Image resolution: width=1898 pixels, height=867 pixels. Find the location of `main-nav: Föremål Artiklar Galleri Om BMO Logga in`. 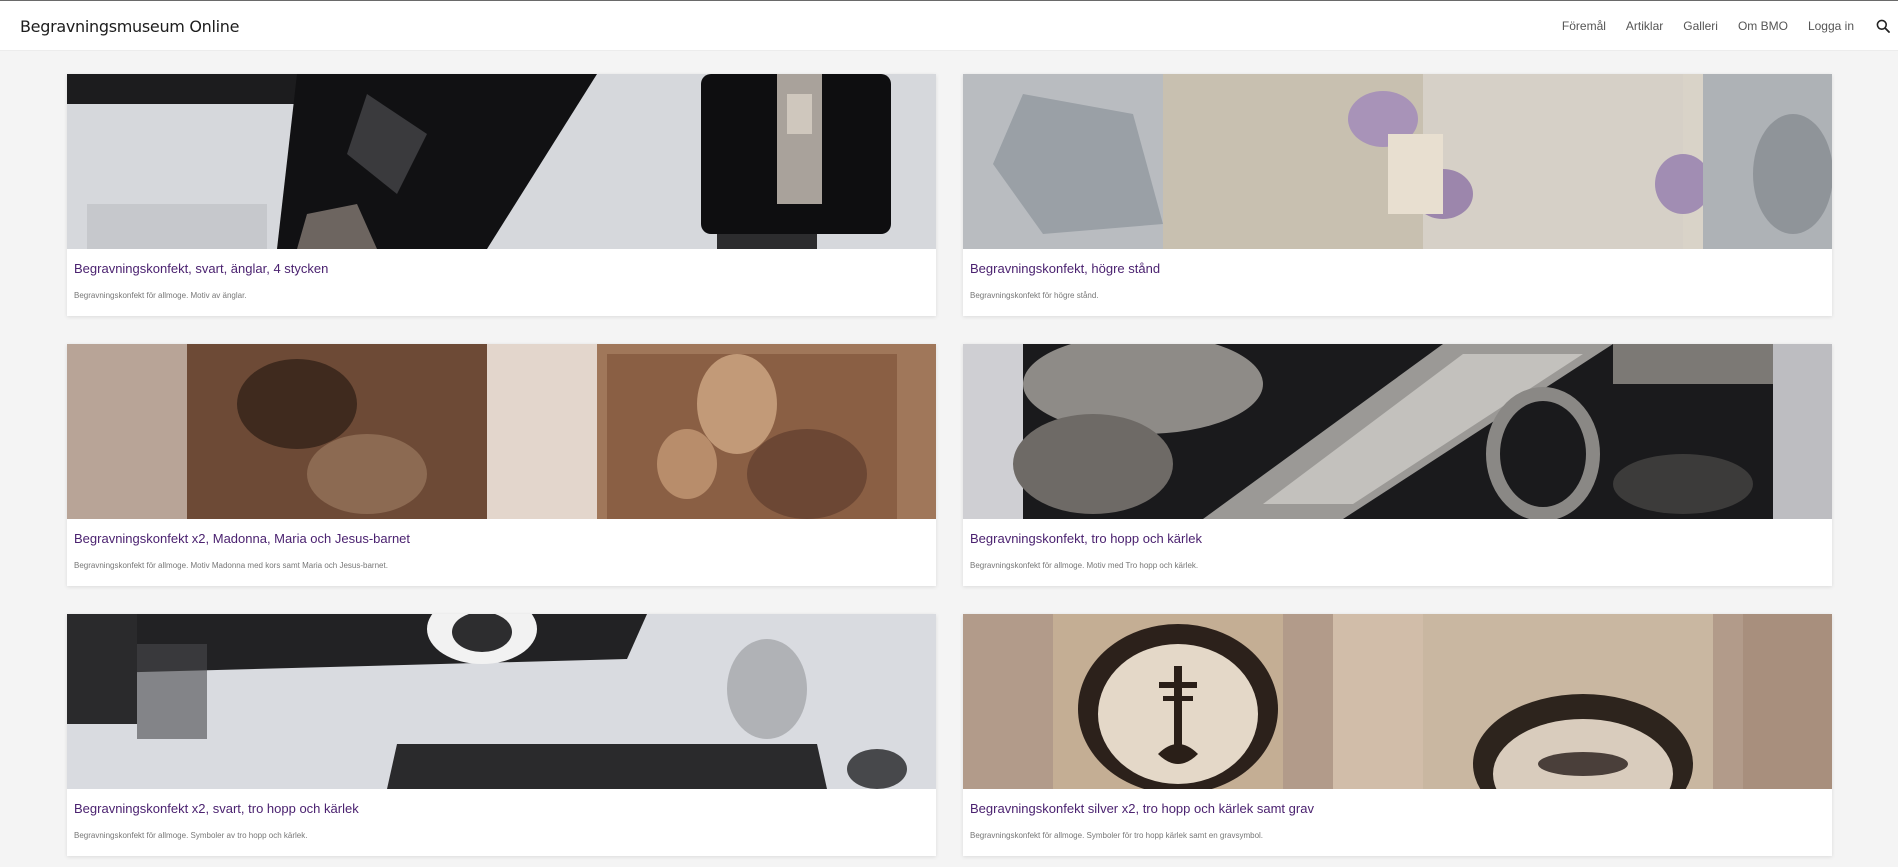

main-nav: Föremål Artiklar Galleri Om BMO Logga in is located at coordinates (1730, 26).